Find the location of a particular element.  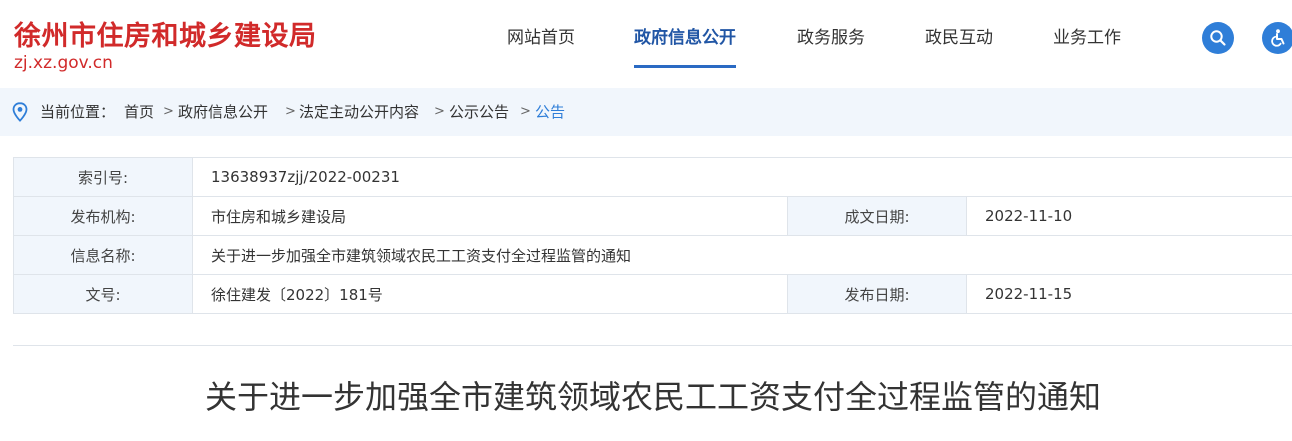

index-value: 13638937zjj/2022-00231 is located at coordinates (741, 177).